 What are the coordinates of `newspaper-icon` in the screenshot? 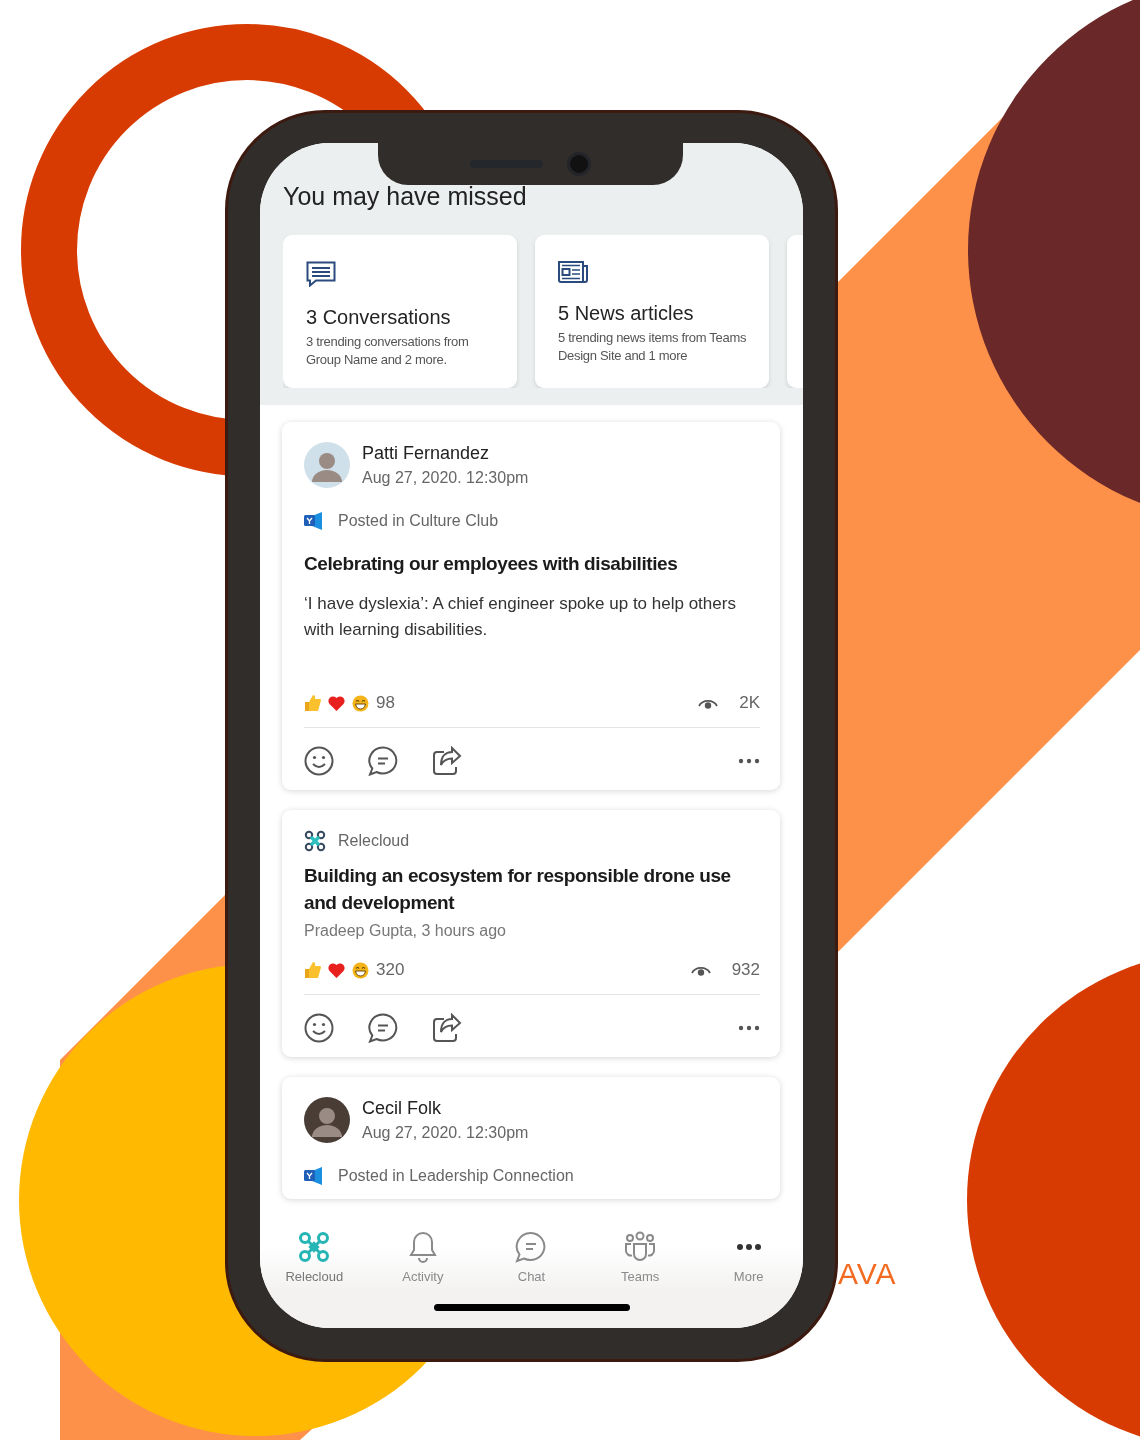 It's located at (573, 272).